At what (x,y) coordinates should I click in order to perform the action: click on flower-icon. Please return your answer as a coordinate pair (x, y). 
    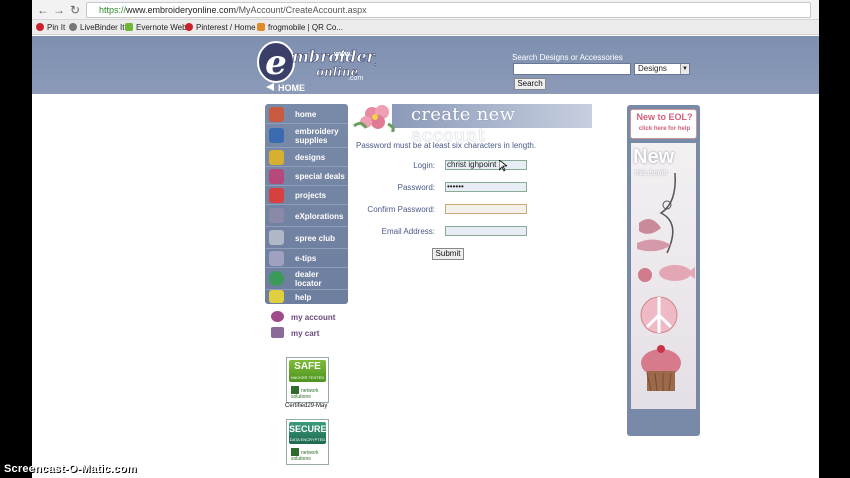
    Looking at the image, I should click on (374, 119).